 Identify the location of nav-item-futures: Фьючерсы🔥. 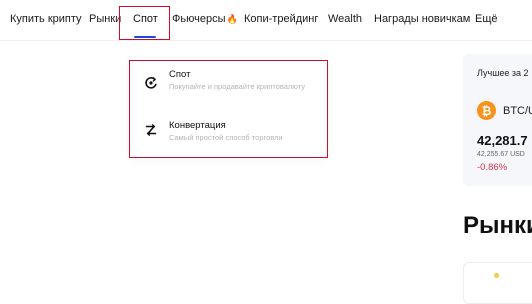
(205, 19).